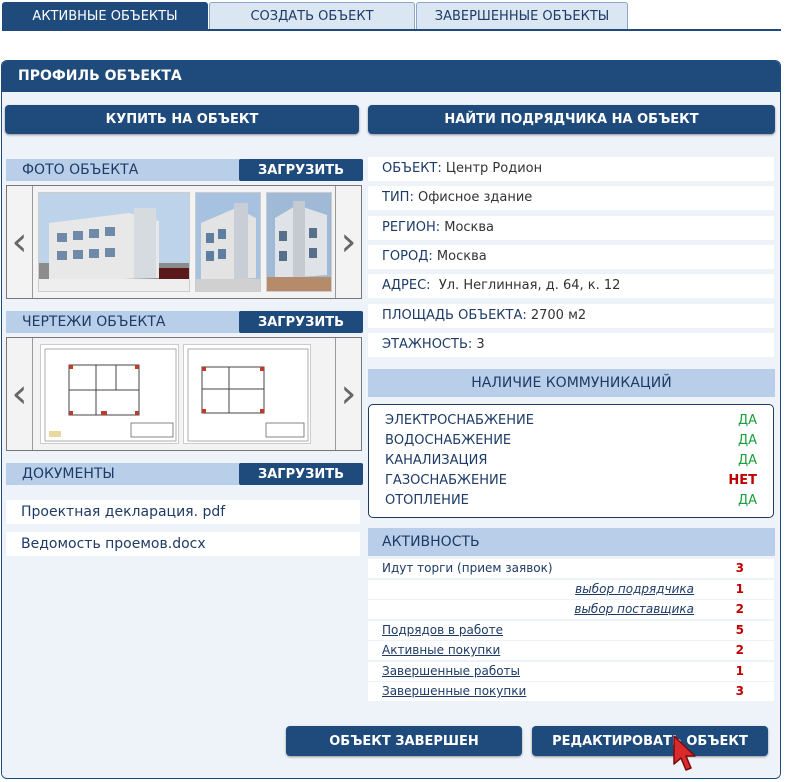  I want to click on drawings-gallery: ‹ ›, so click(184, 394).